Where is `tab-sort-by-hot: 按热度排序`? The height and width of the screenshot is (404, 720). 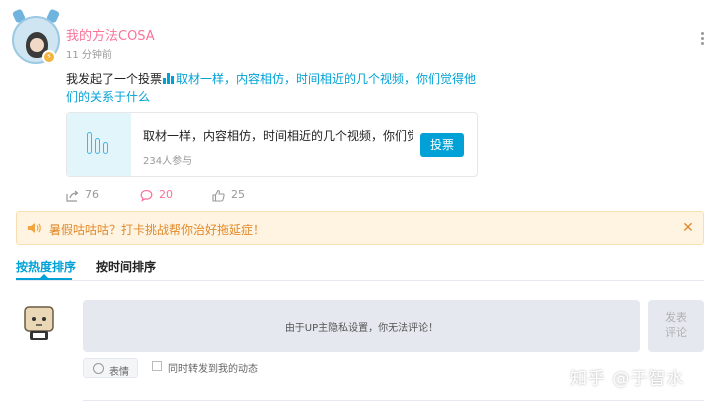
tab-sort-by-hot: 按热度排序 is located at coordinates (46, 266).